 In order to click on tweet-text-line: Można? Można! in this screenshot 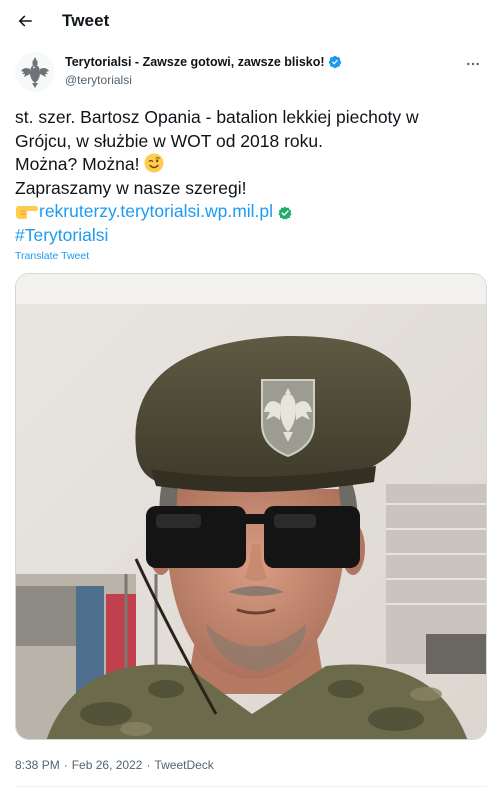, I will do `click(252, 165)`.